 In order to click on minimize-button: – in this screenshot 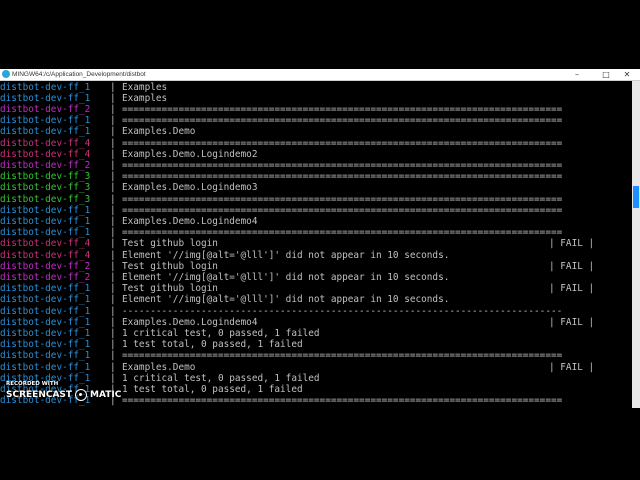, I will do `click(577, 74)`.